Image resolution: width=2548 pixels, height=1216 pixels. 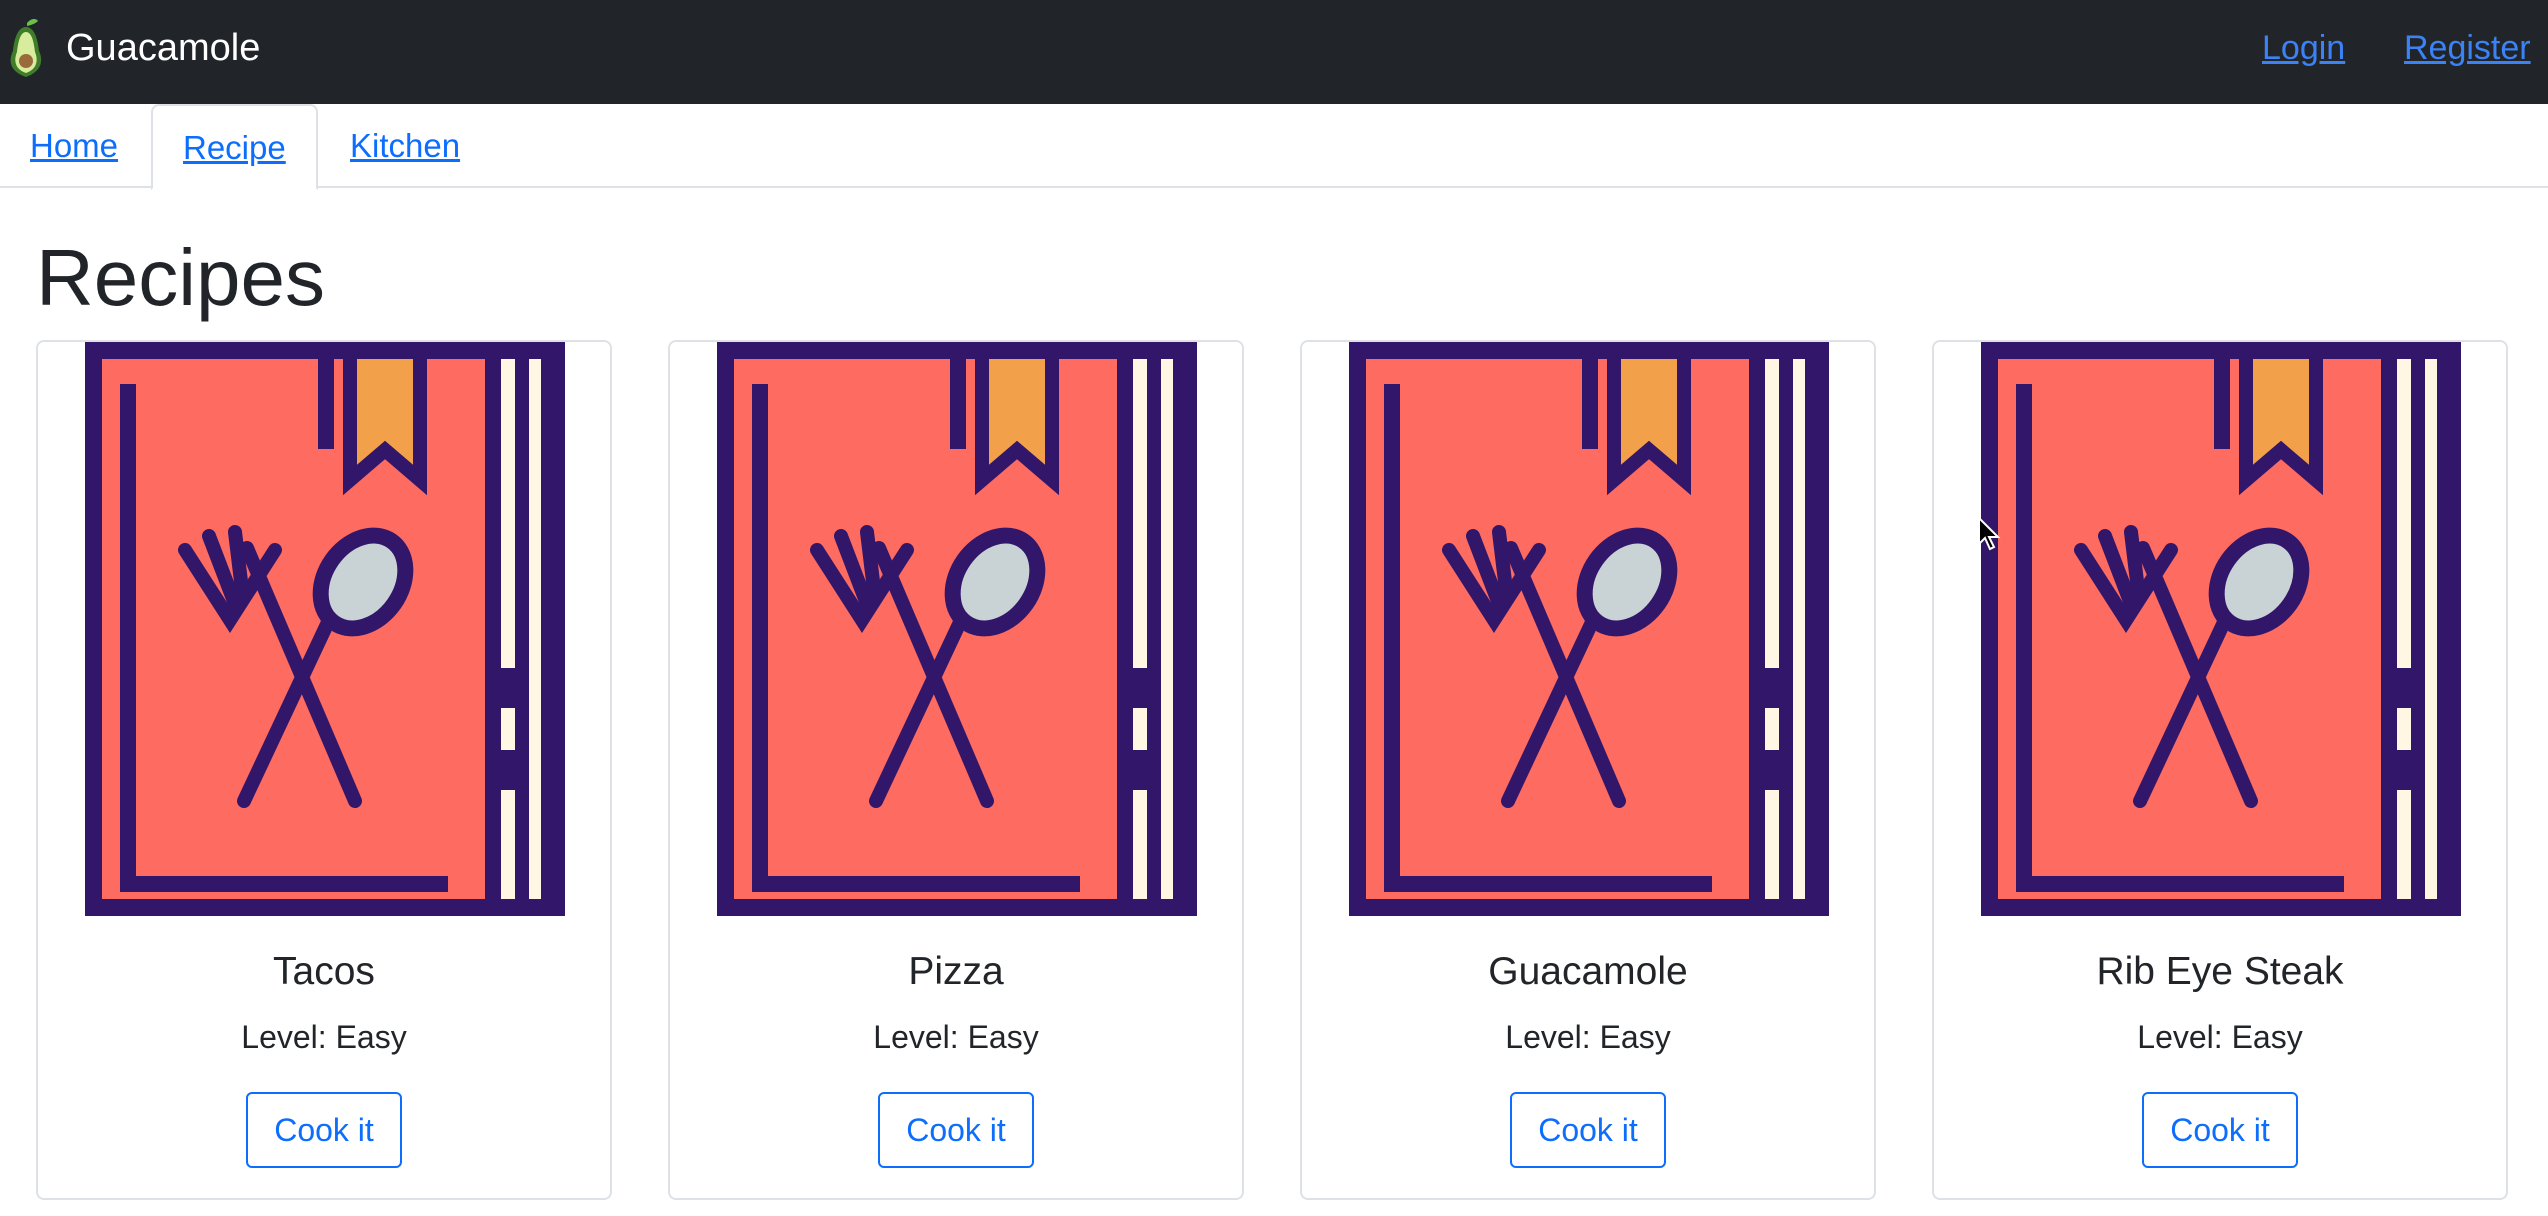 What do you see at coordinates (1989, 533) in the screenshot?
I see `mouse-cursor-icon` at bounding box center [1989, 533].